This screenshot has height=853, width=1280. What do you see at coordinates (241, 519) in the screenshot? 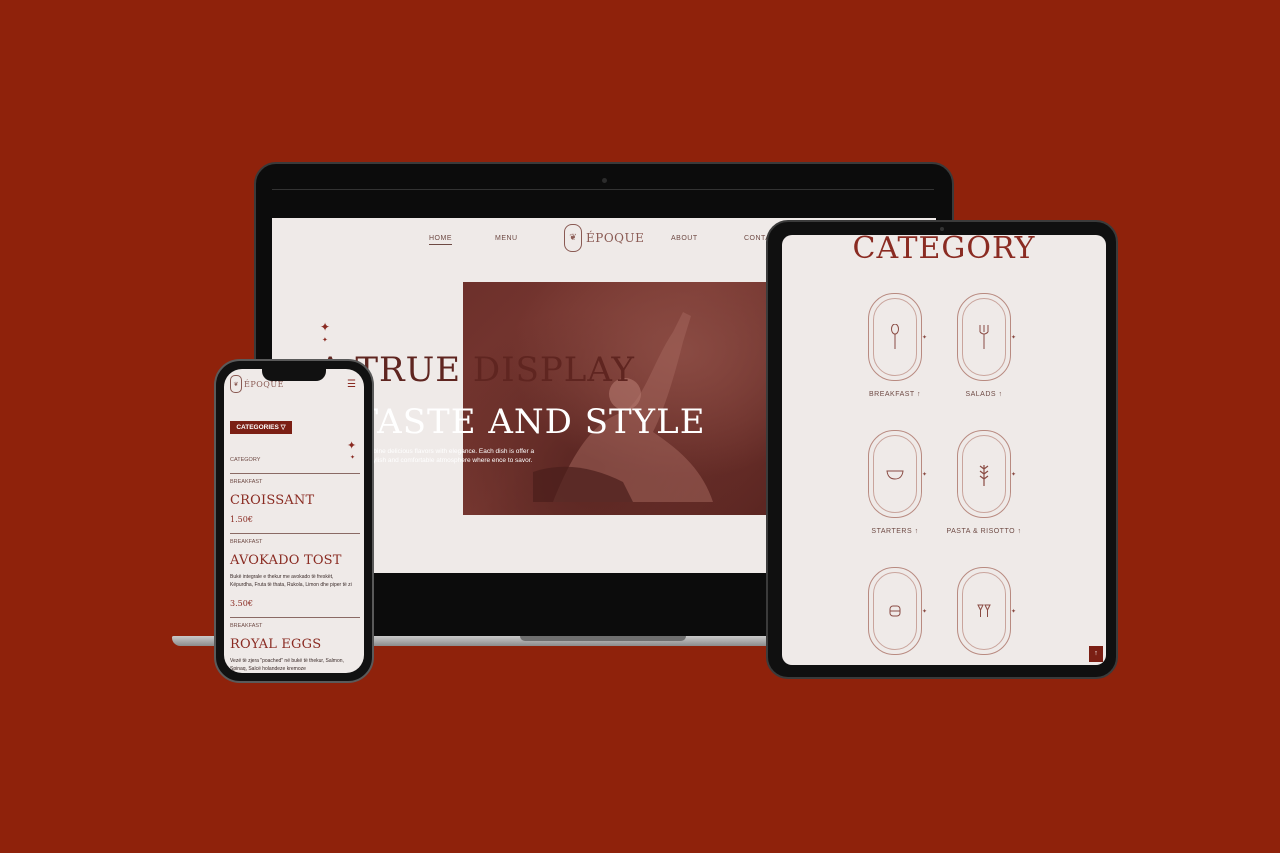
I see `item-price: 1.50€` at bounding box center [241, 519].